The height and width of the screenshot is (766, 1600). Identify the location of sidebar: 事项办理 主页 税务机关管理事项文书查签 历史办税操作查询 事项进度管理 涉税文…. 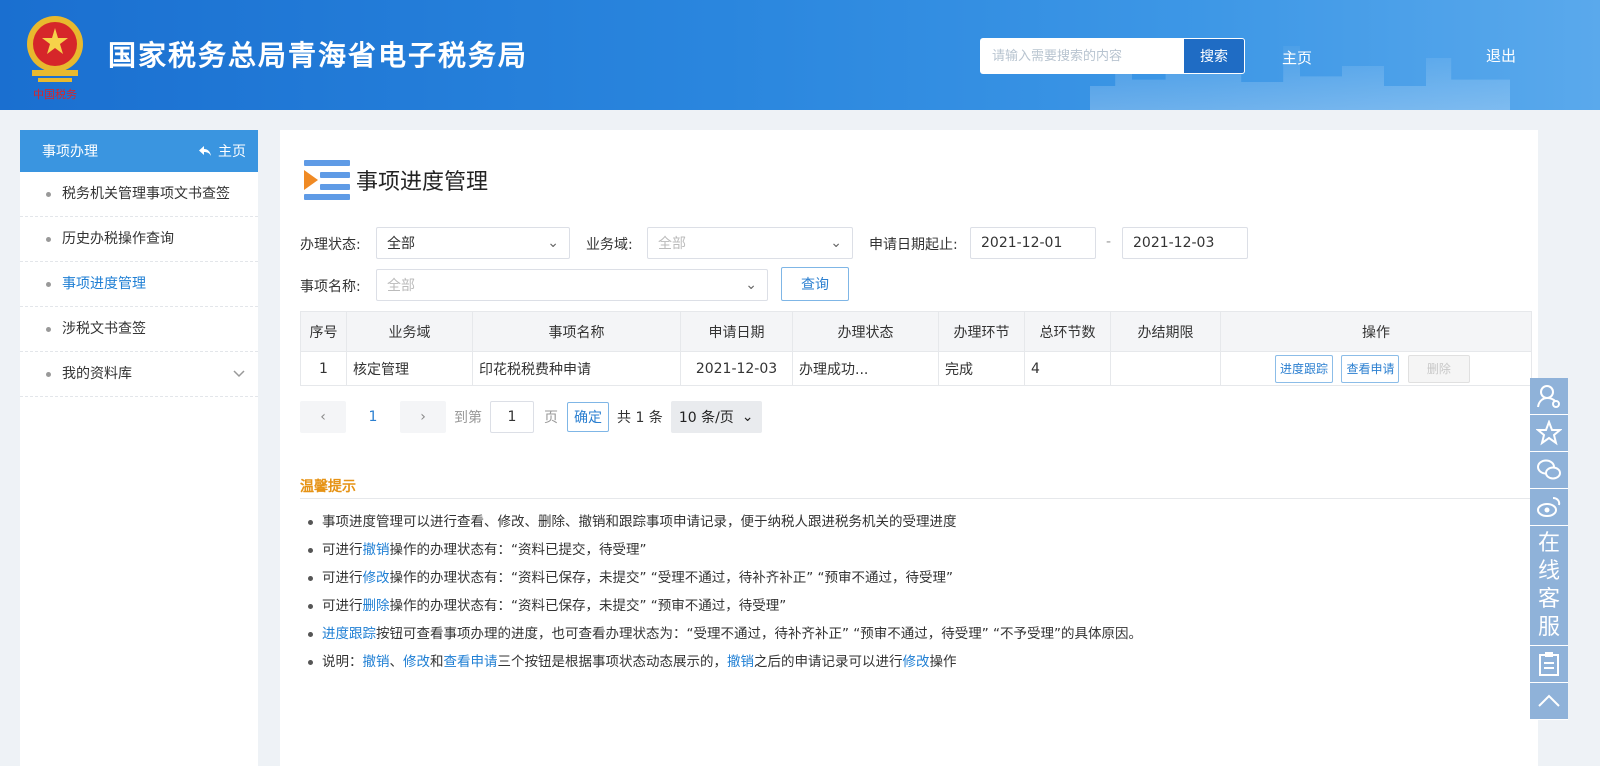
(139, 448).